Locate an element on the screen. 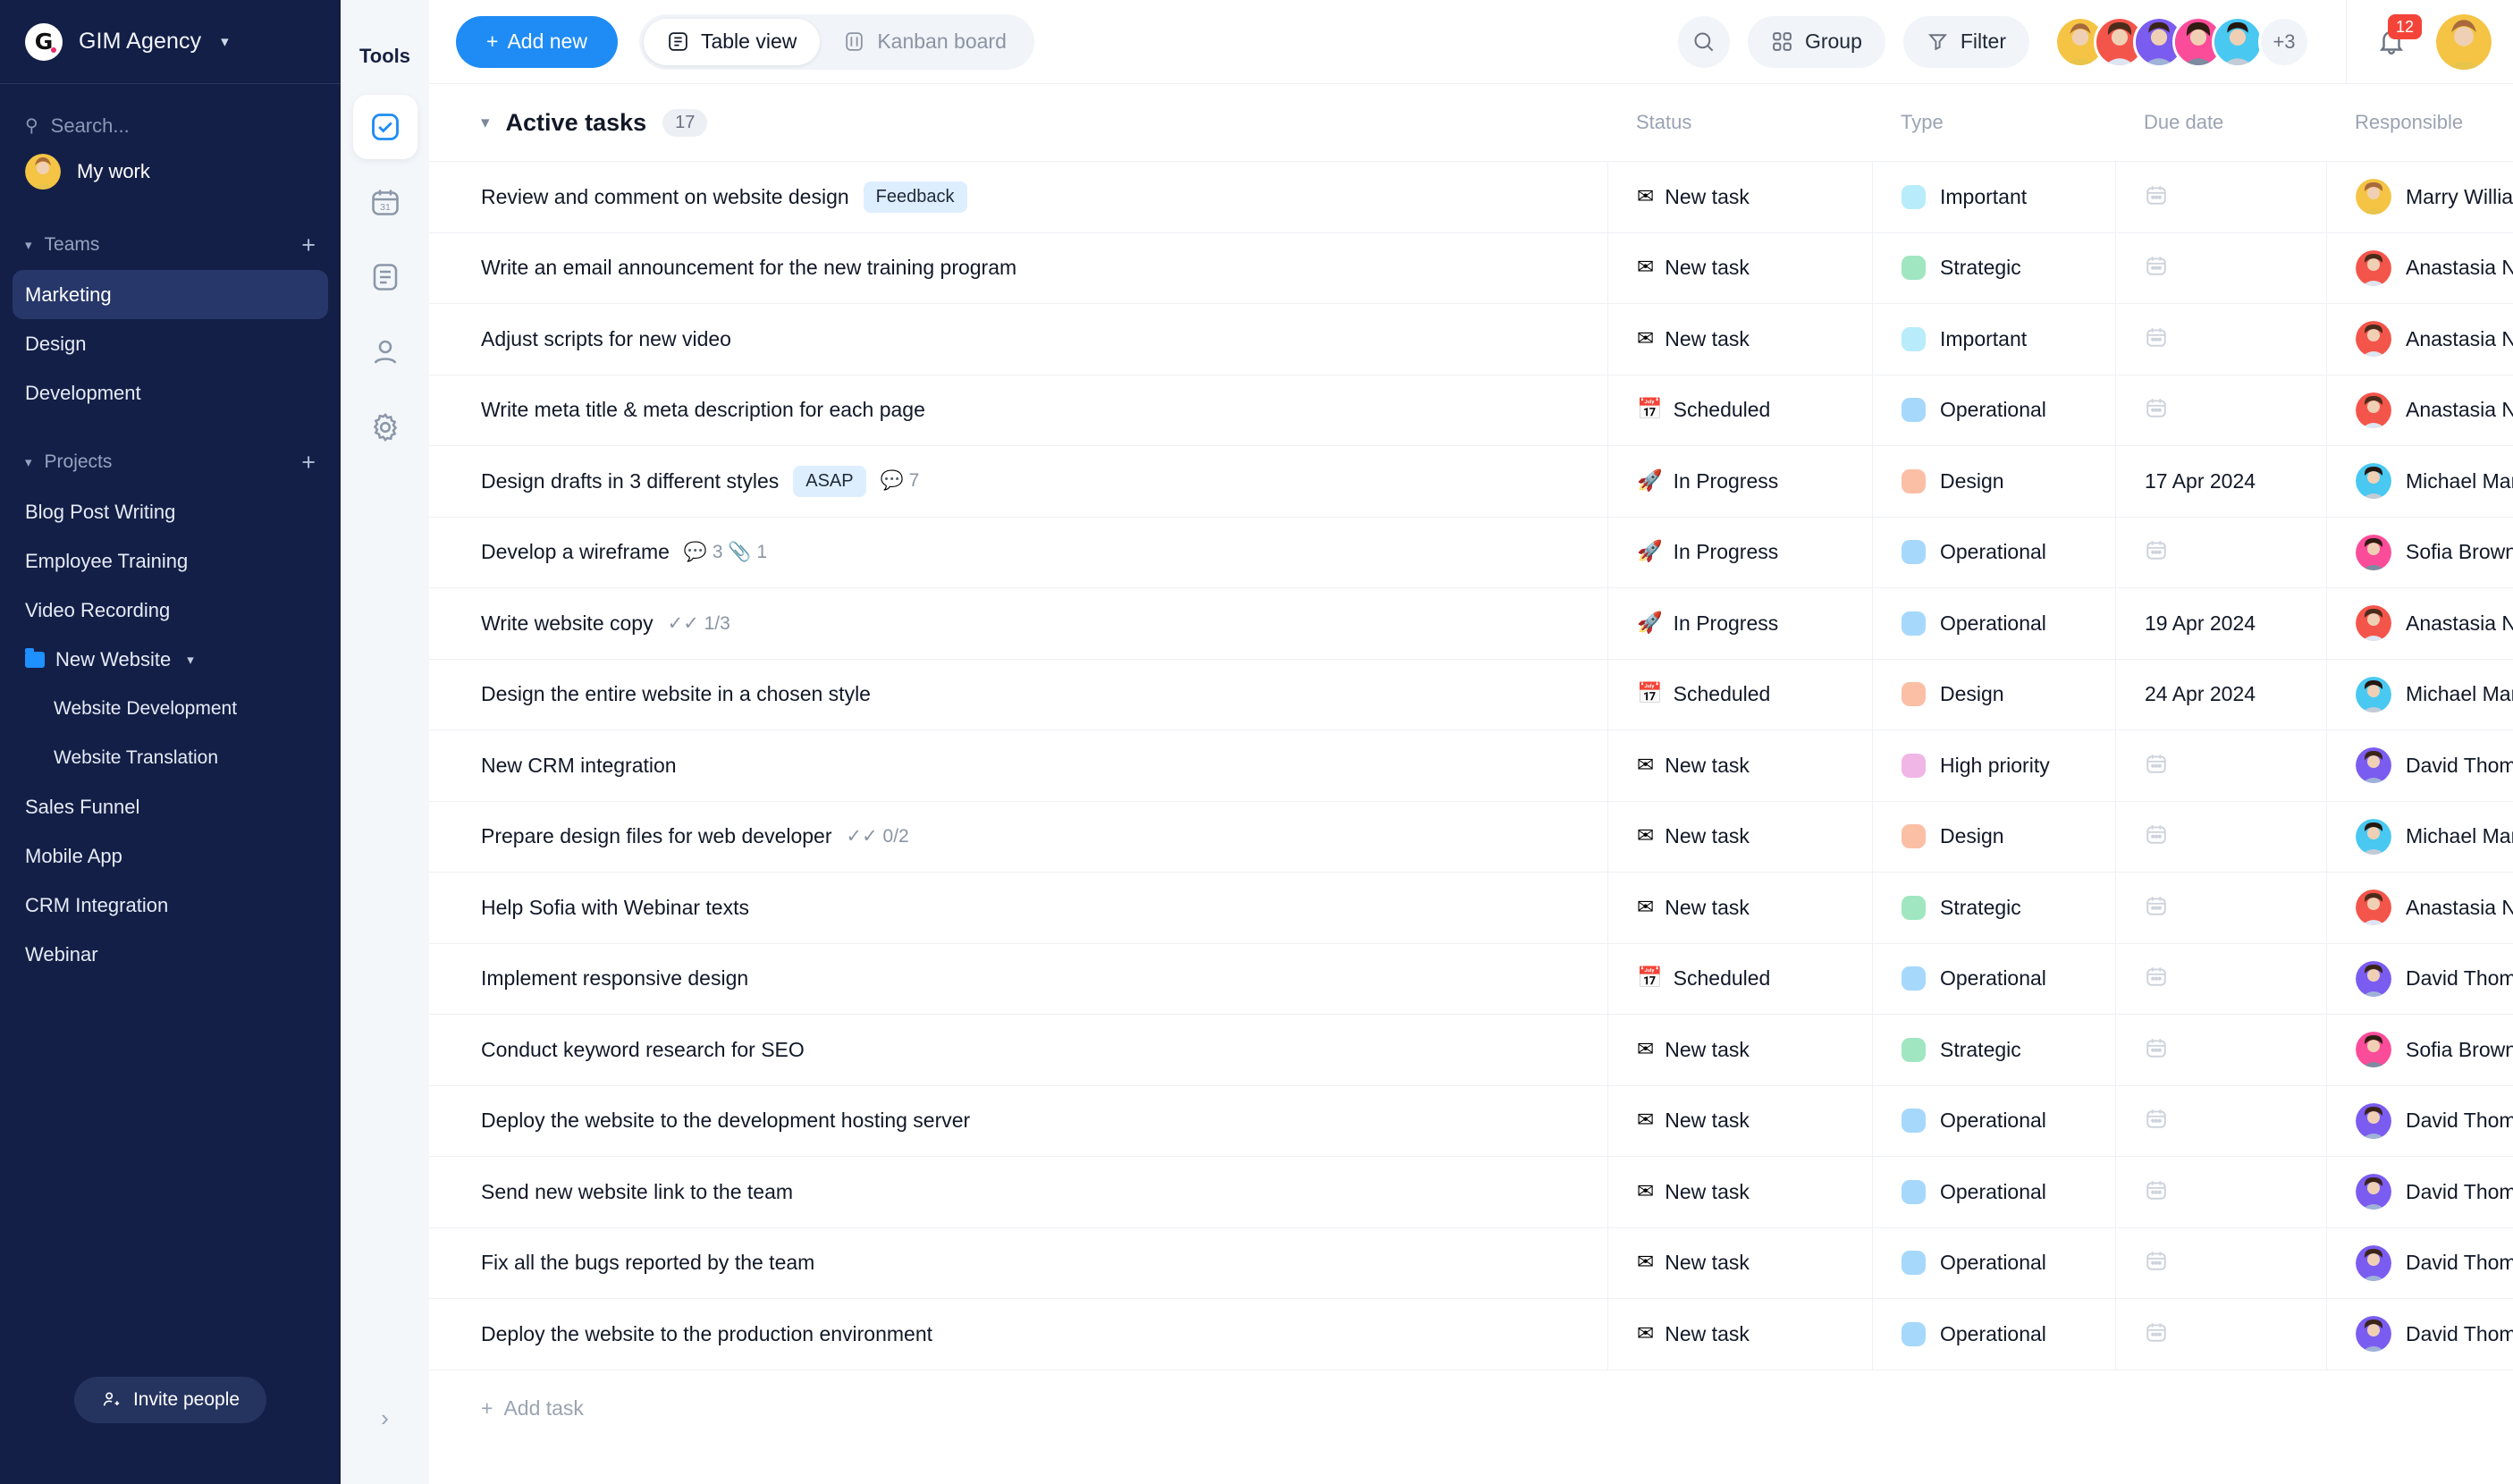 This screenshot has width=2513, height=1484. column-header-type: Type is located at coordinates (1993, 122).